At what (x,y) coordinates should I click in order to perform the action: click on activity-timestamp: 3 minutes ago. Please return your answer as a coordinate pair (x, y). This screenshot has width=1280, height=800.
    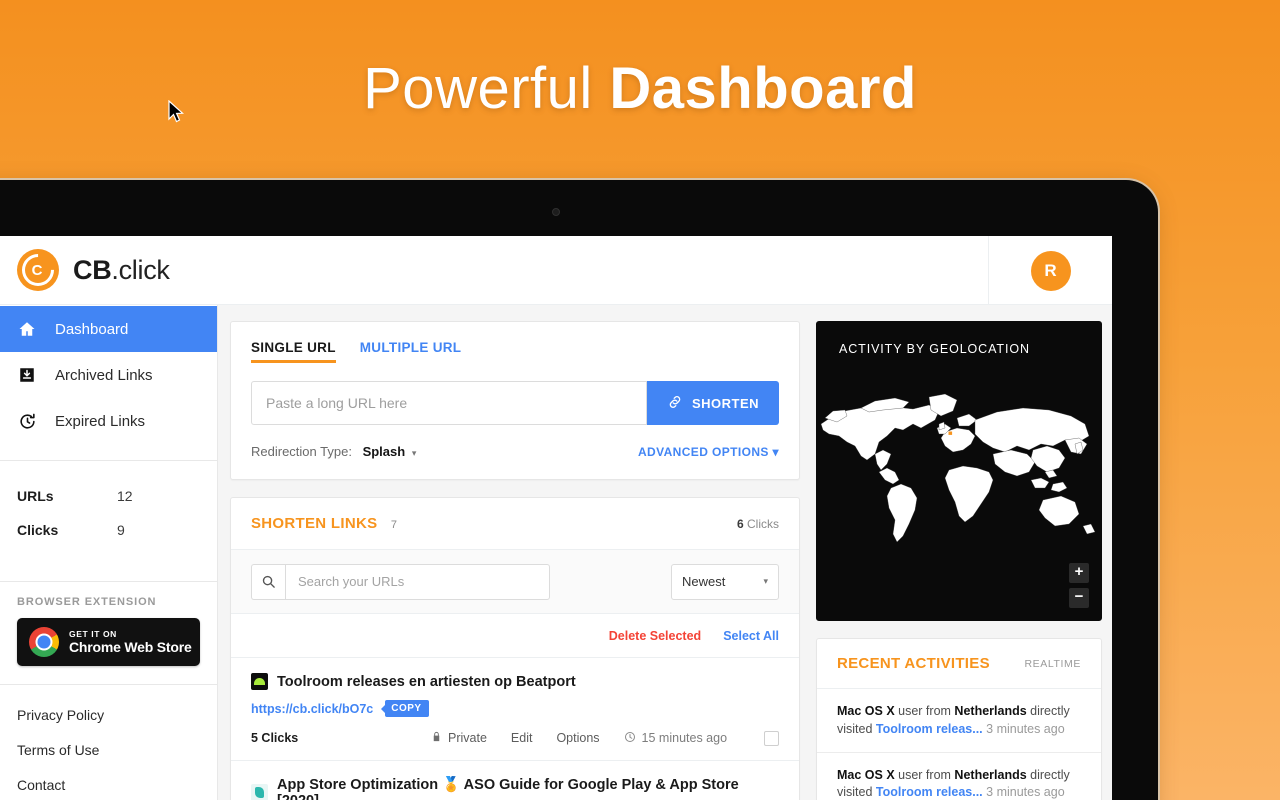
    Looking at the image, I should click on (1025, 792).